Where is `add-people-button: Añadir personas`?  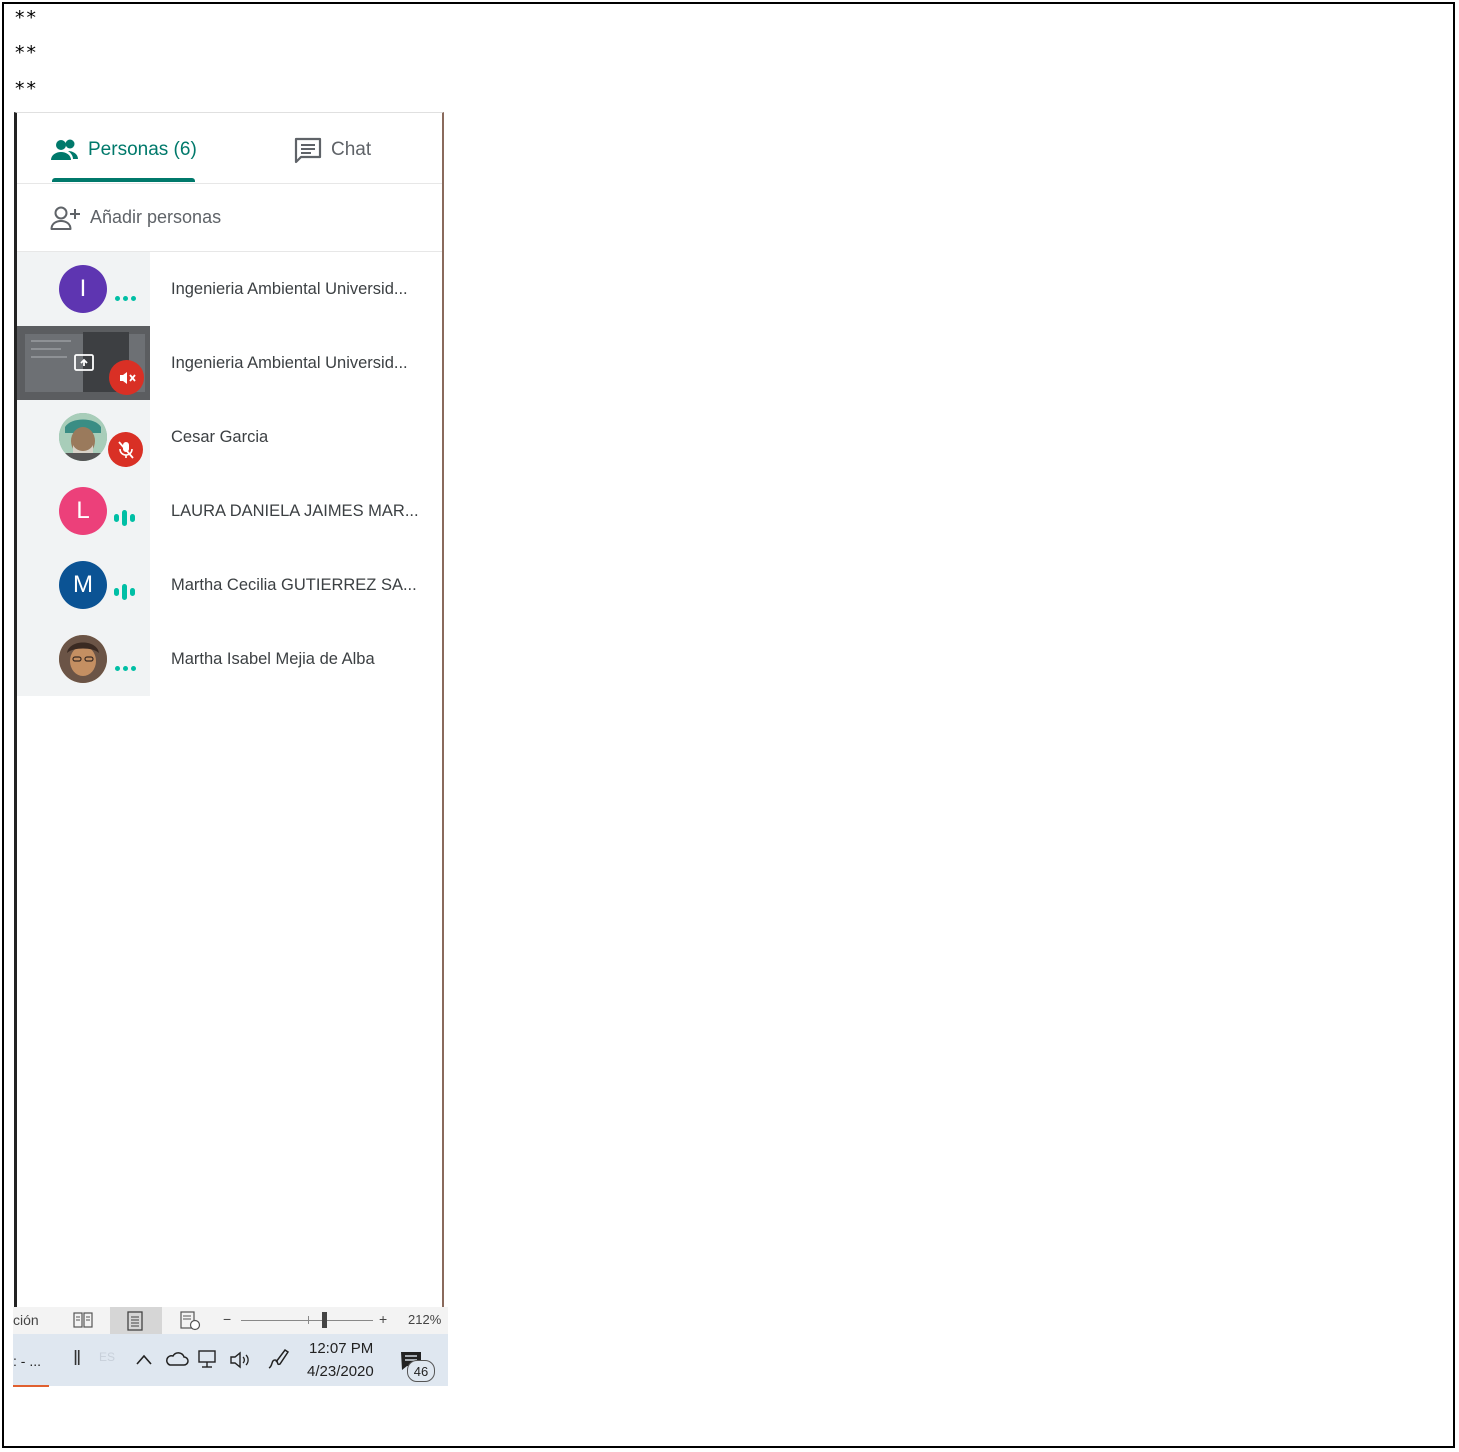 add-people-button: Añadir personas is located at coordinates (229, 218).